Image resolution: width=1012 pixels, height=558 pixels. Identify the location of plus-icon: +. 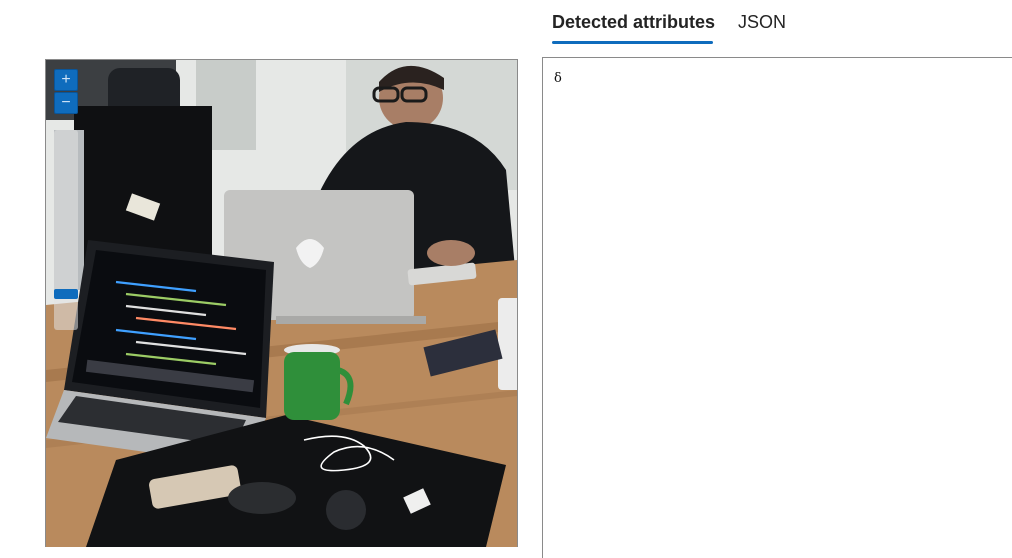
(66, 79).